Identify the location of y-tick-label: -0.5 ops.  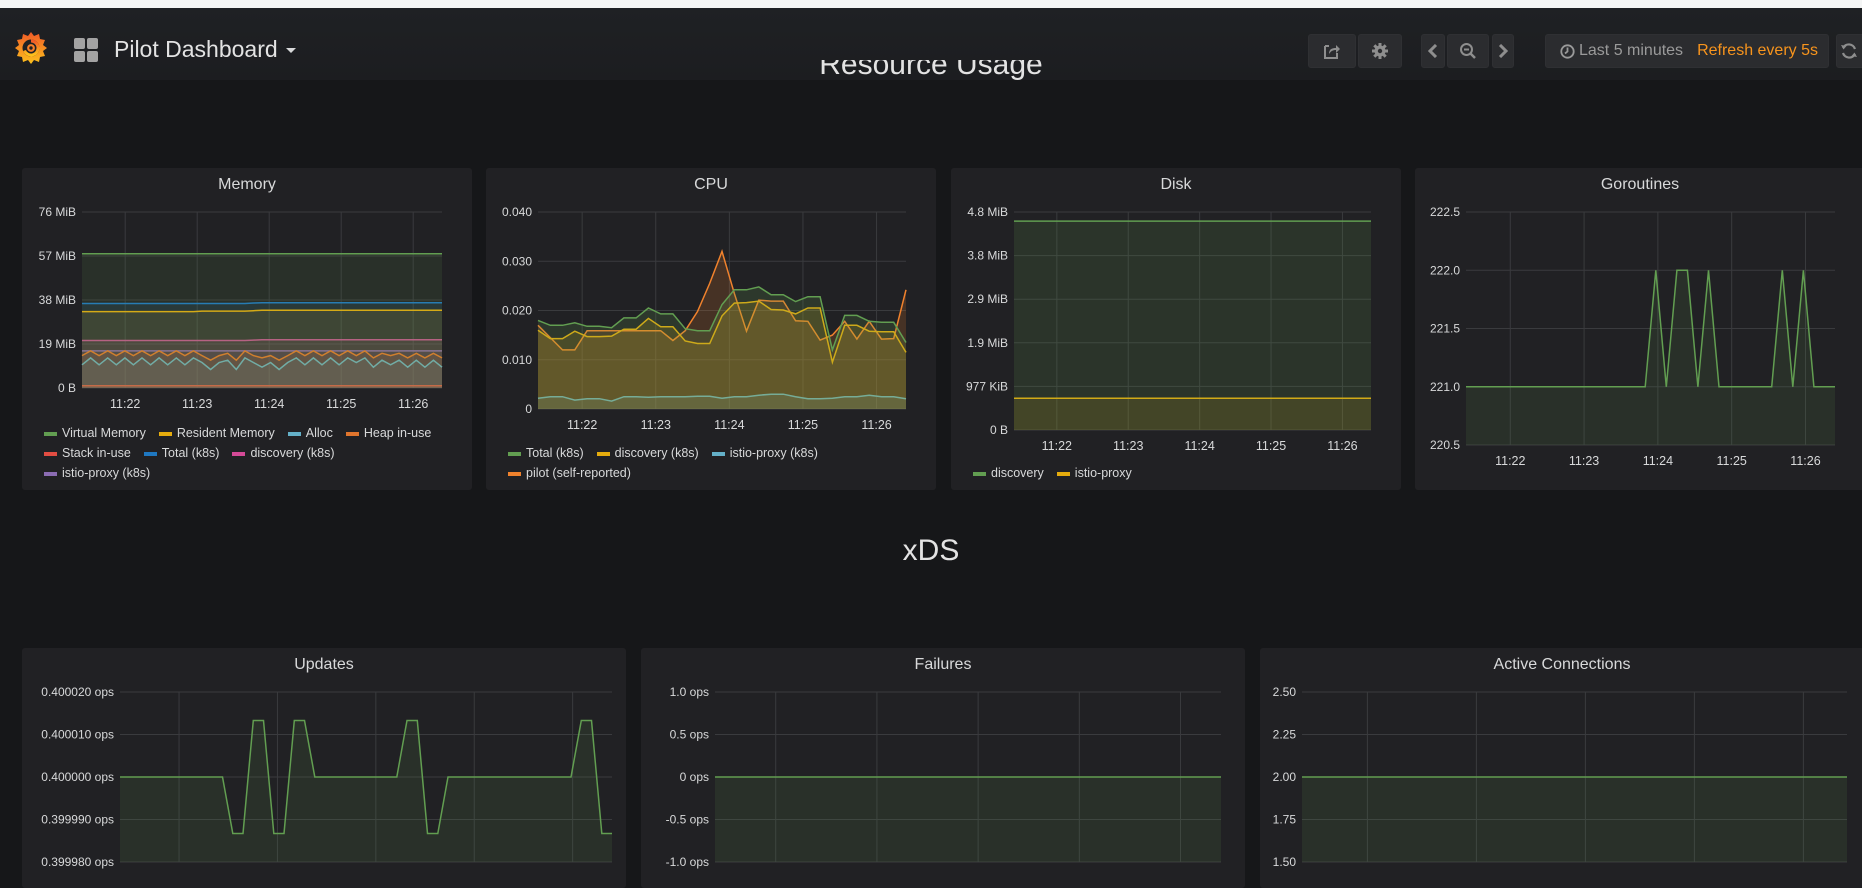
(687, 820).